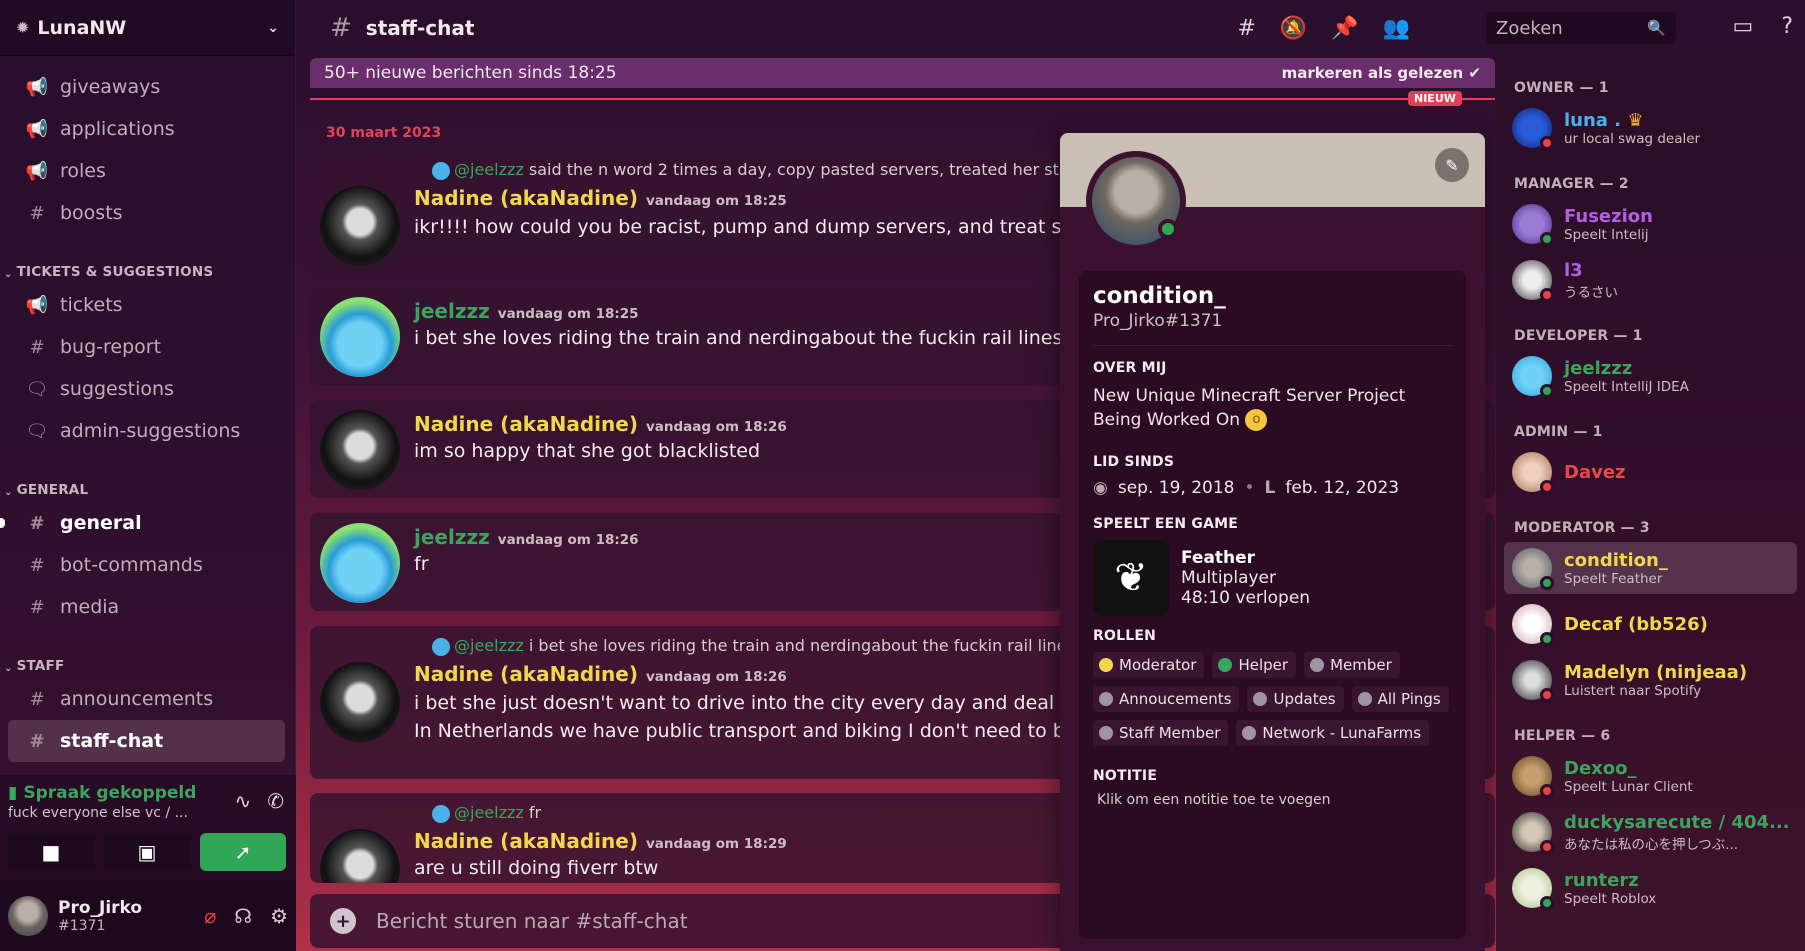 The width and height of the screenshot is (1805, 951). I want to click on channel-applications: 📢 applications, so click(146, 129).